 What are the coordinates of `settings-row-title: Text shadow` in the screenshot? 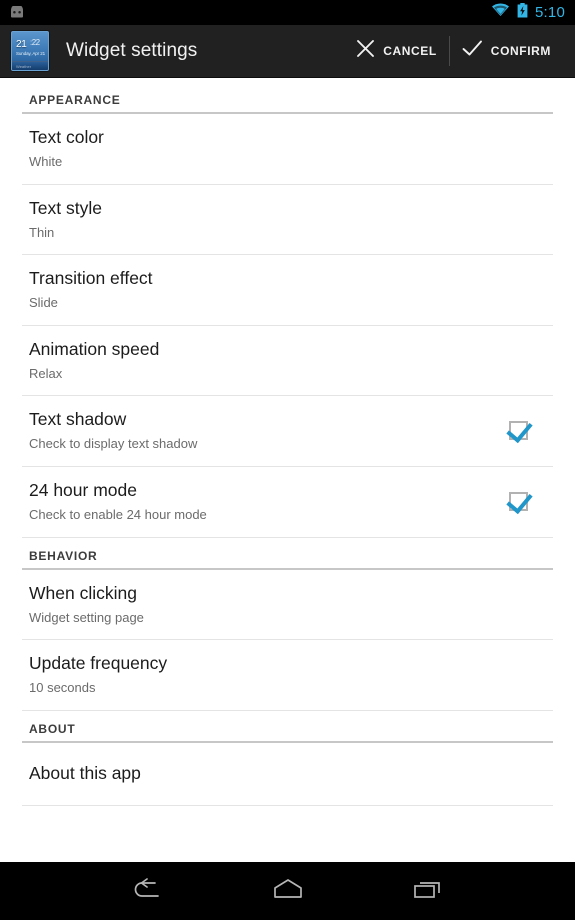 It's located at (78, 419).